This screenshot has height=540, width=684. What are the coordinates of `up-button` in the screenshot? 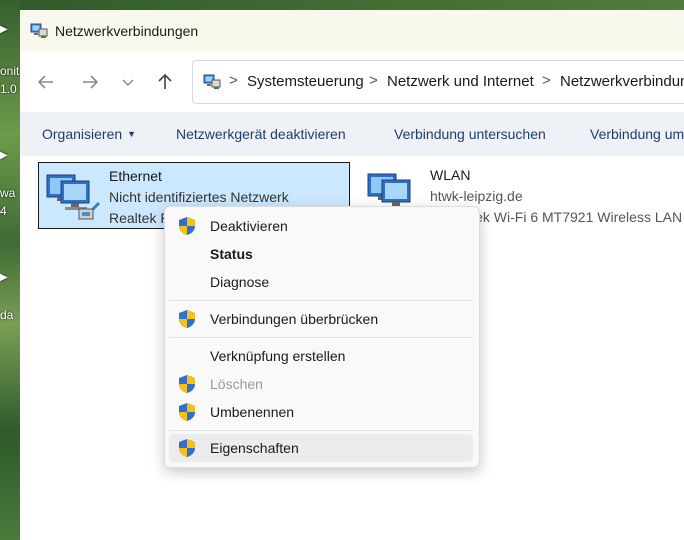 It's located at (165, 82).